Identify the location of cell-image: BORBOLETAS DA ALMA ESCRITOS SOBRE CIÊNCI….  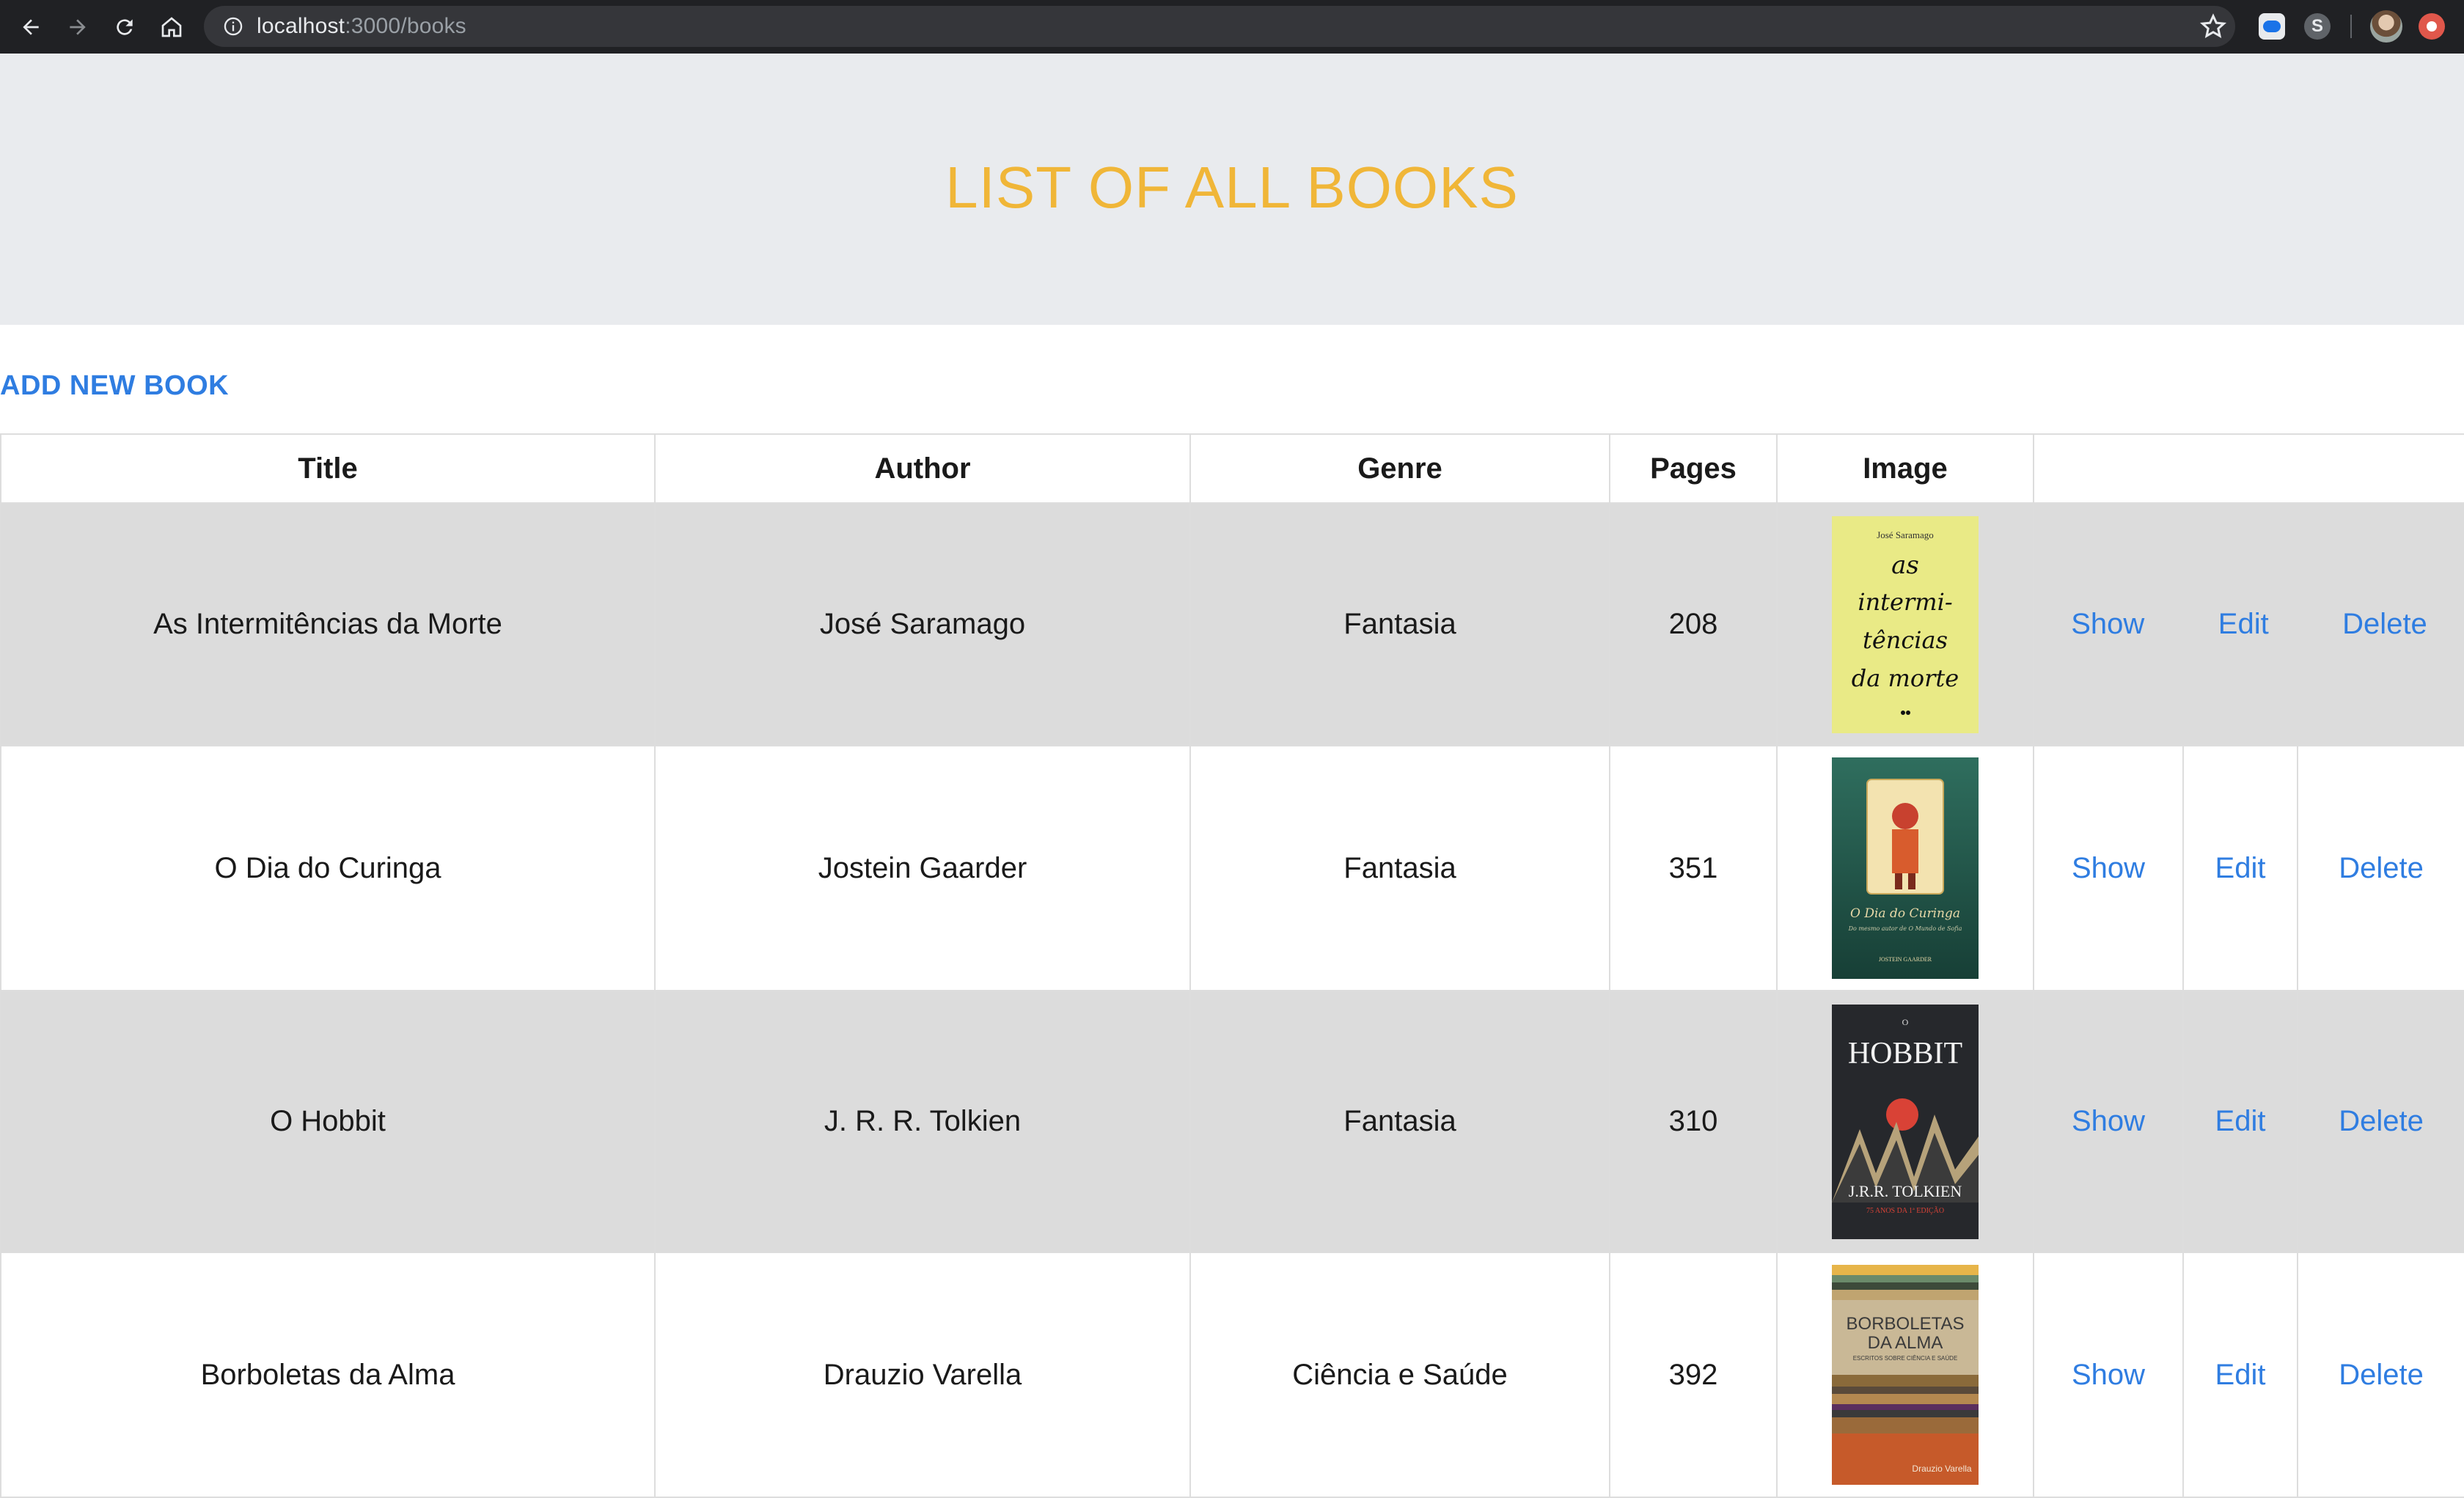
(1905, 1375).